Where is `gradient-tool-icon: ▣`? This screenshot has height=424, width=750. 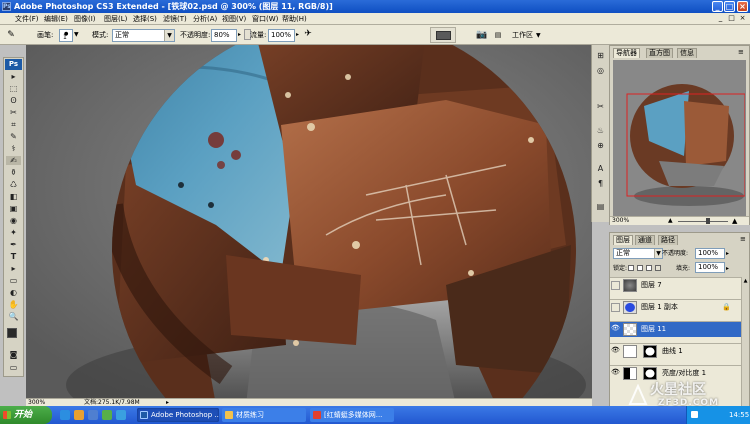 gradient-tool-icon: ▣ is located at coordinates (13, 208).